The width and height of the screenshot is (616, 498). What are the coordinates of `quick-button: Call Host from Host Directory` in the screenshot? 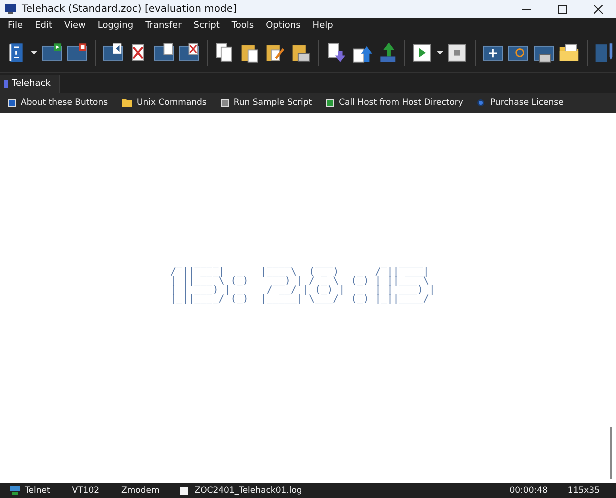 It's located at (395, 103).